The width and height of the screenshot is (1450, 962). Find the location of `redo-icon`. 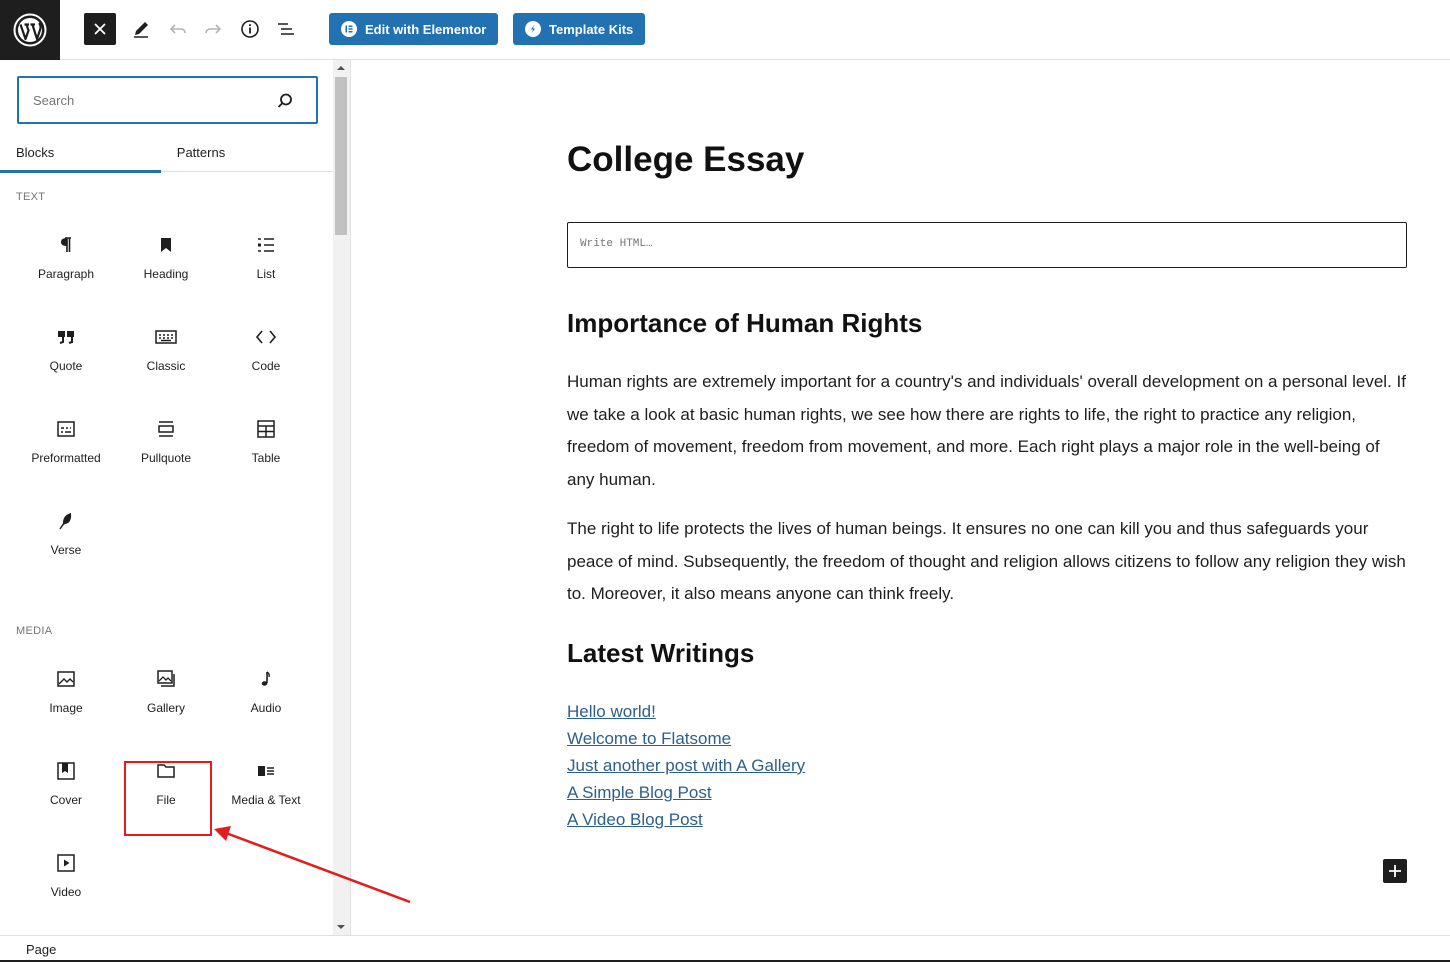

redo-icon is located at coordinates (213, 29).